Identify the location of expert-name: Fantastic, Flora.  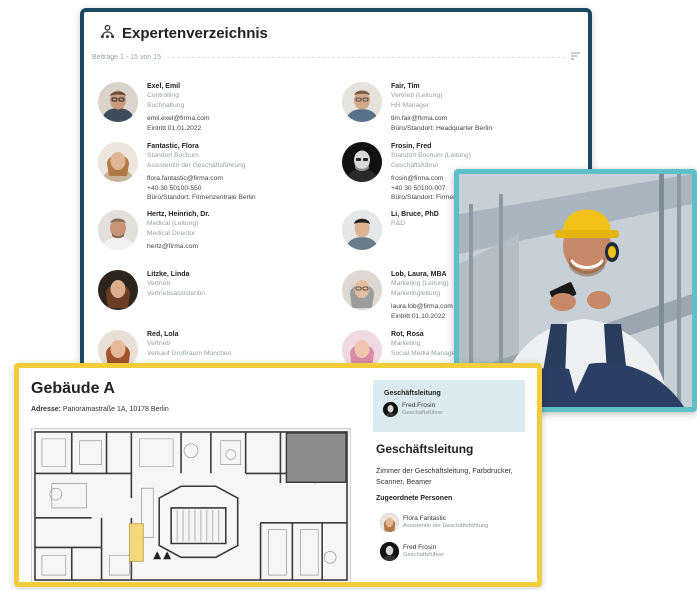
(206, 146).